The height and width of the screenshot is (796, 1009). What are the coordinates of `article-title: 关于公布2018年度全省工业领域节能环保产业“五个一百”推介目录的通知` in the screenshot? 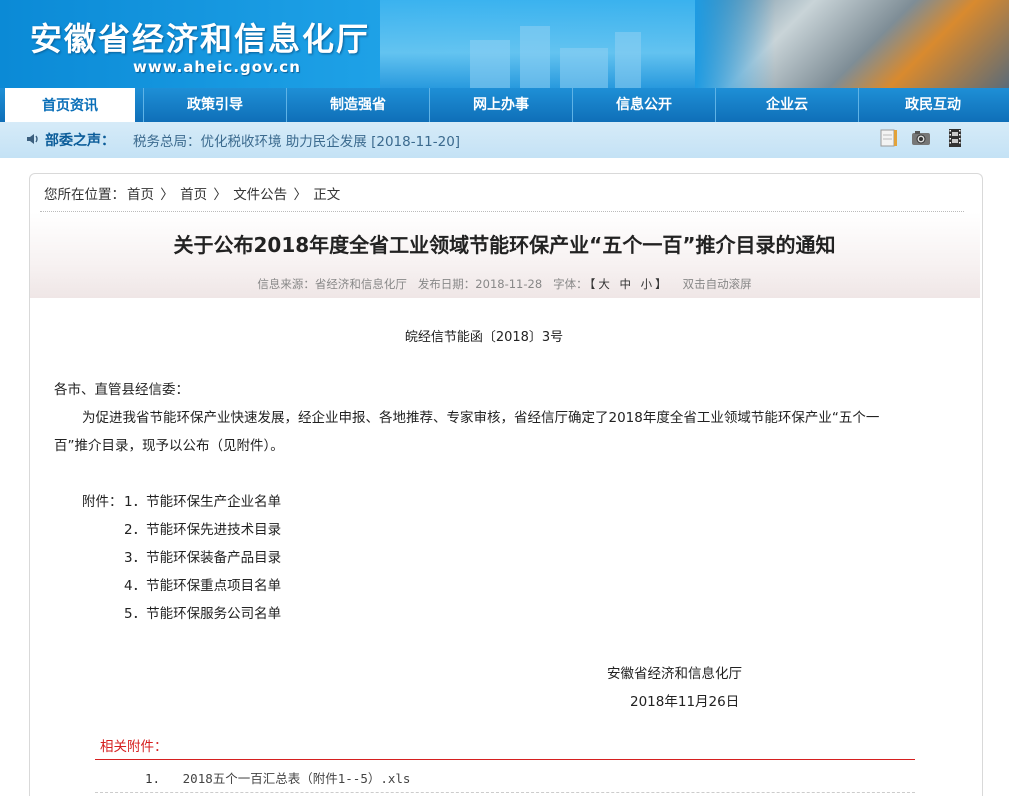 It's located at (504, 245).